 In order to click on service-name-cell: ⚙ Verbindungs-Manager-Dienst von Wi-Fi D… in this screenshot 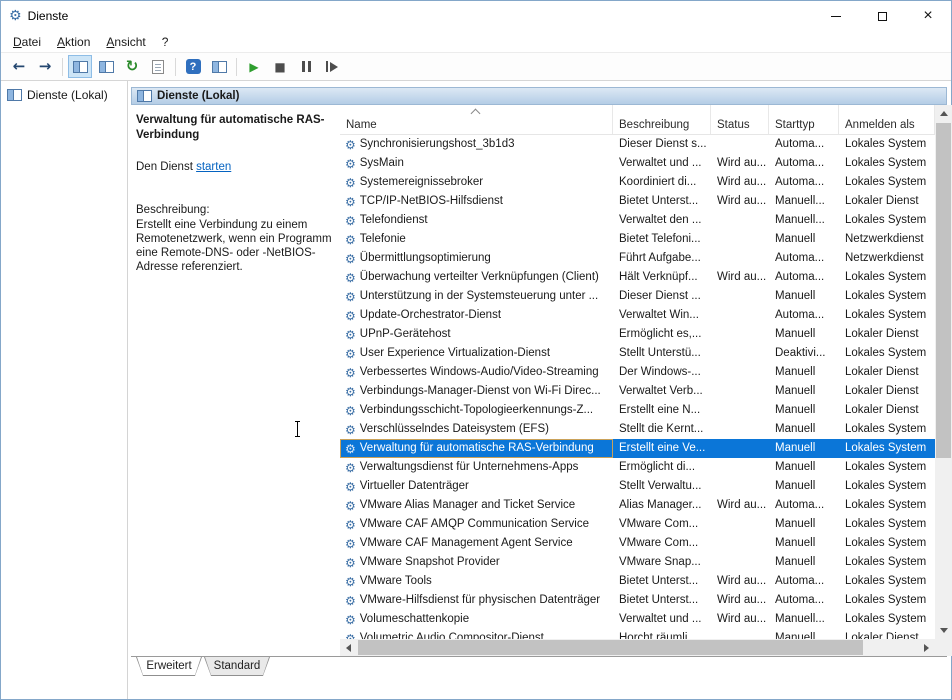, I will do `click(476, 391)`.